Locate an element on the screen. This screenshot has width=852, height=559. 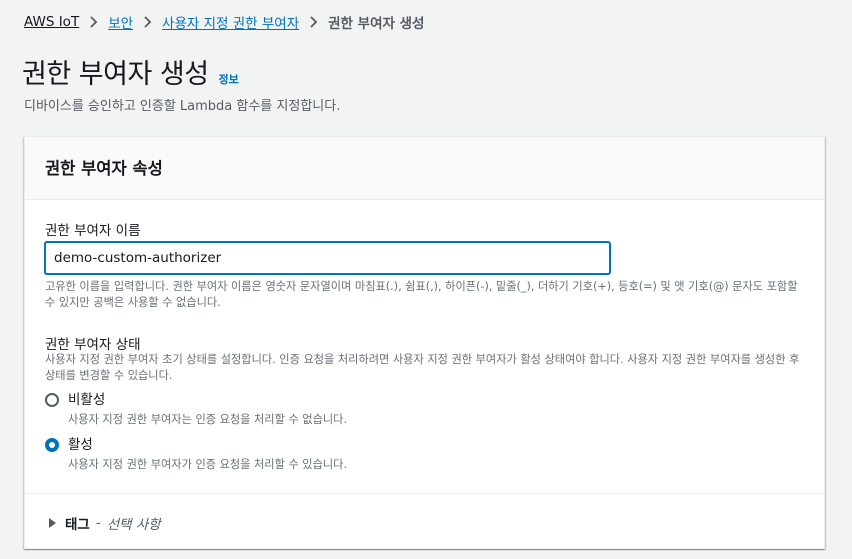
status-option-label: 비활성 is located at coordinates (87, 400).